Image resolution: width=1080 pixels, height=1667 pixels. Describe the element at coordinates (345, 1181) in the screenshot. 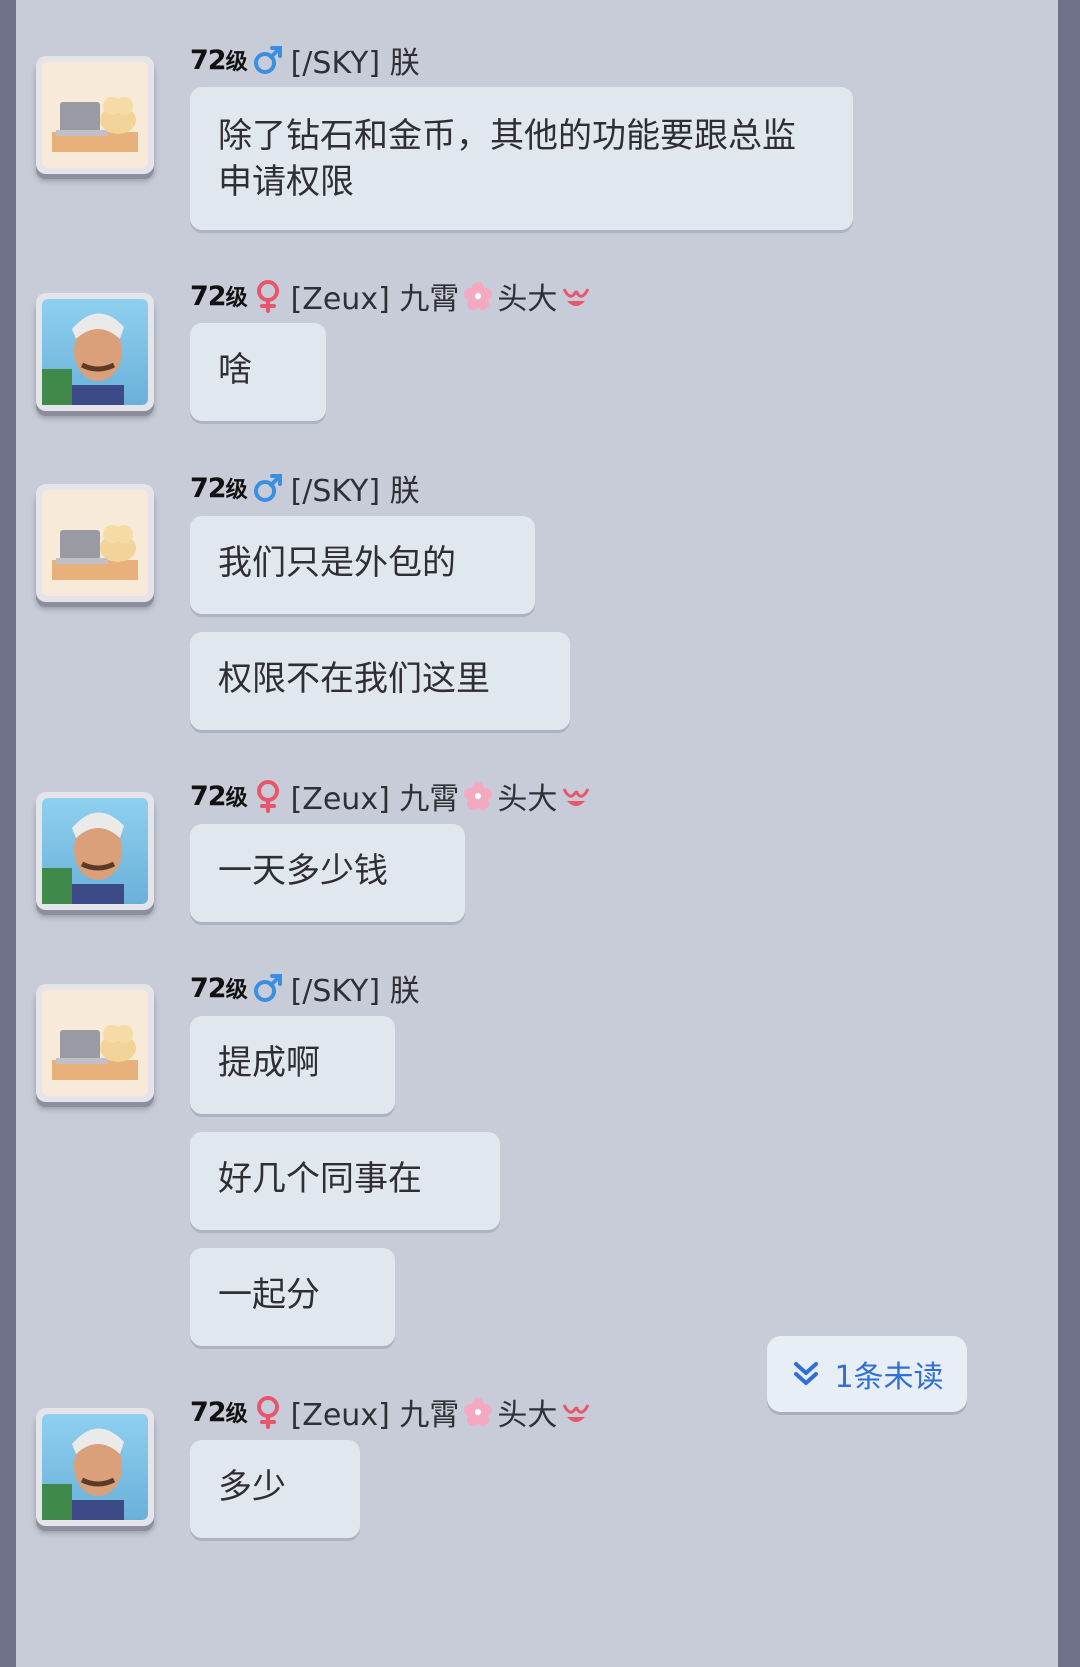

I see `message-bubble: 好几个同事在` at that location.